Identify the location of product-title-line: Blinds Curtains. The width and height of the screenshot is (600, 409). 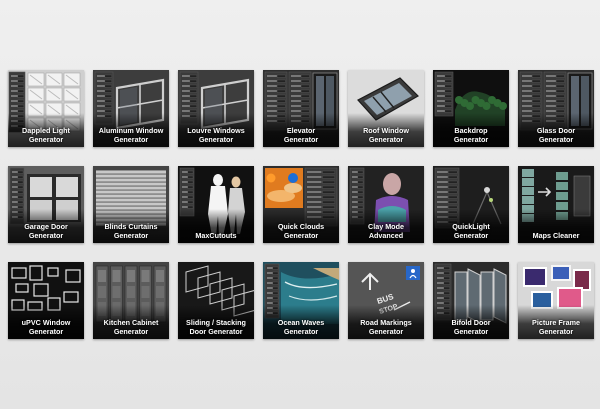
(131, 226).